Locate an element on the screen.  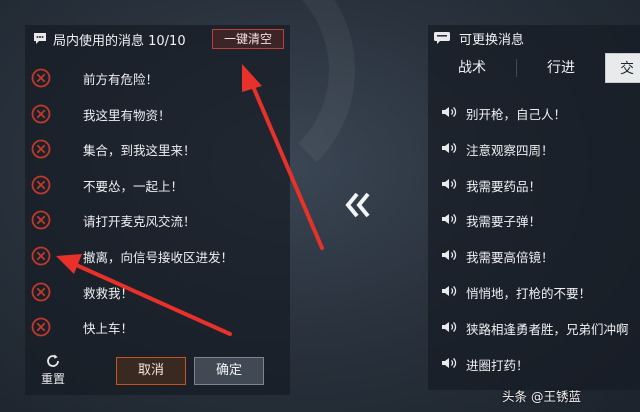
watermark: 头条 @王锈蓝 is located at coordinates (541, 396).